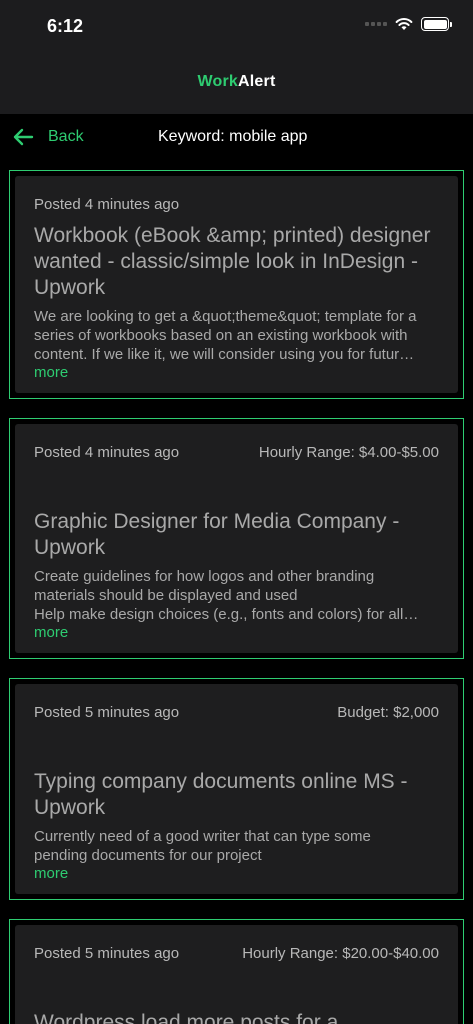 The height and width of the screenshot is (1024, 473). I want to click on status-icons, so click(408, 24).